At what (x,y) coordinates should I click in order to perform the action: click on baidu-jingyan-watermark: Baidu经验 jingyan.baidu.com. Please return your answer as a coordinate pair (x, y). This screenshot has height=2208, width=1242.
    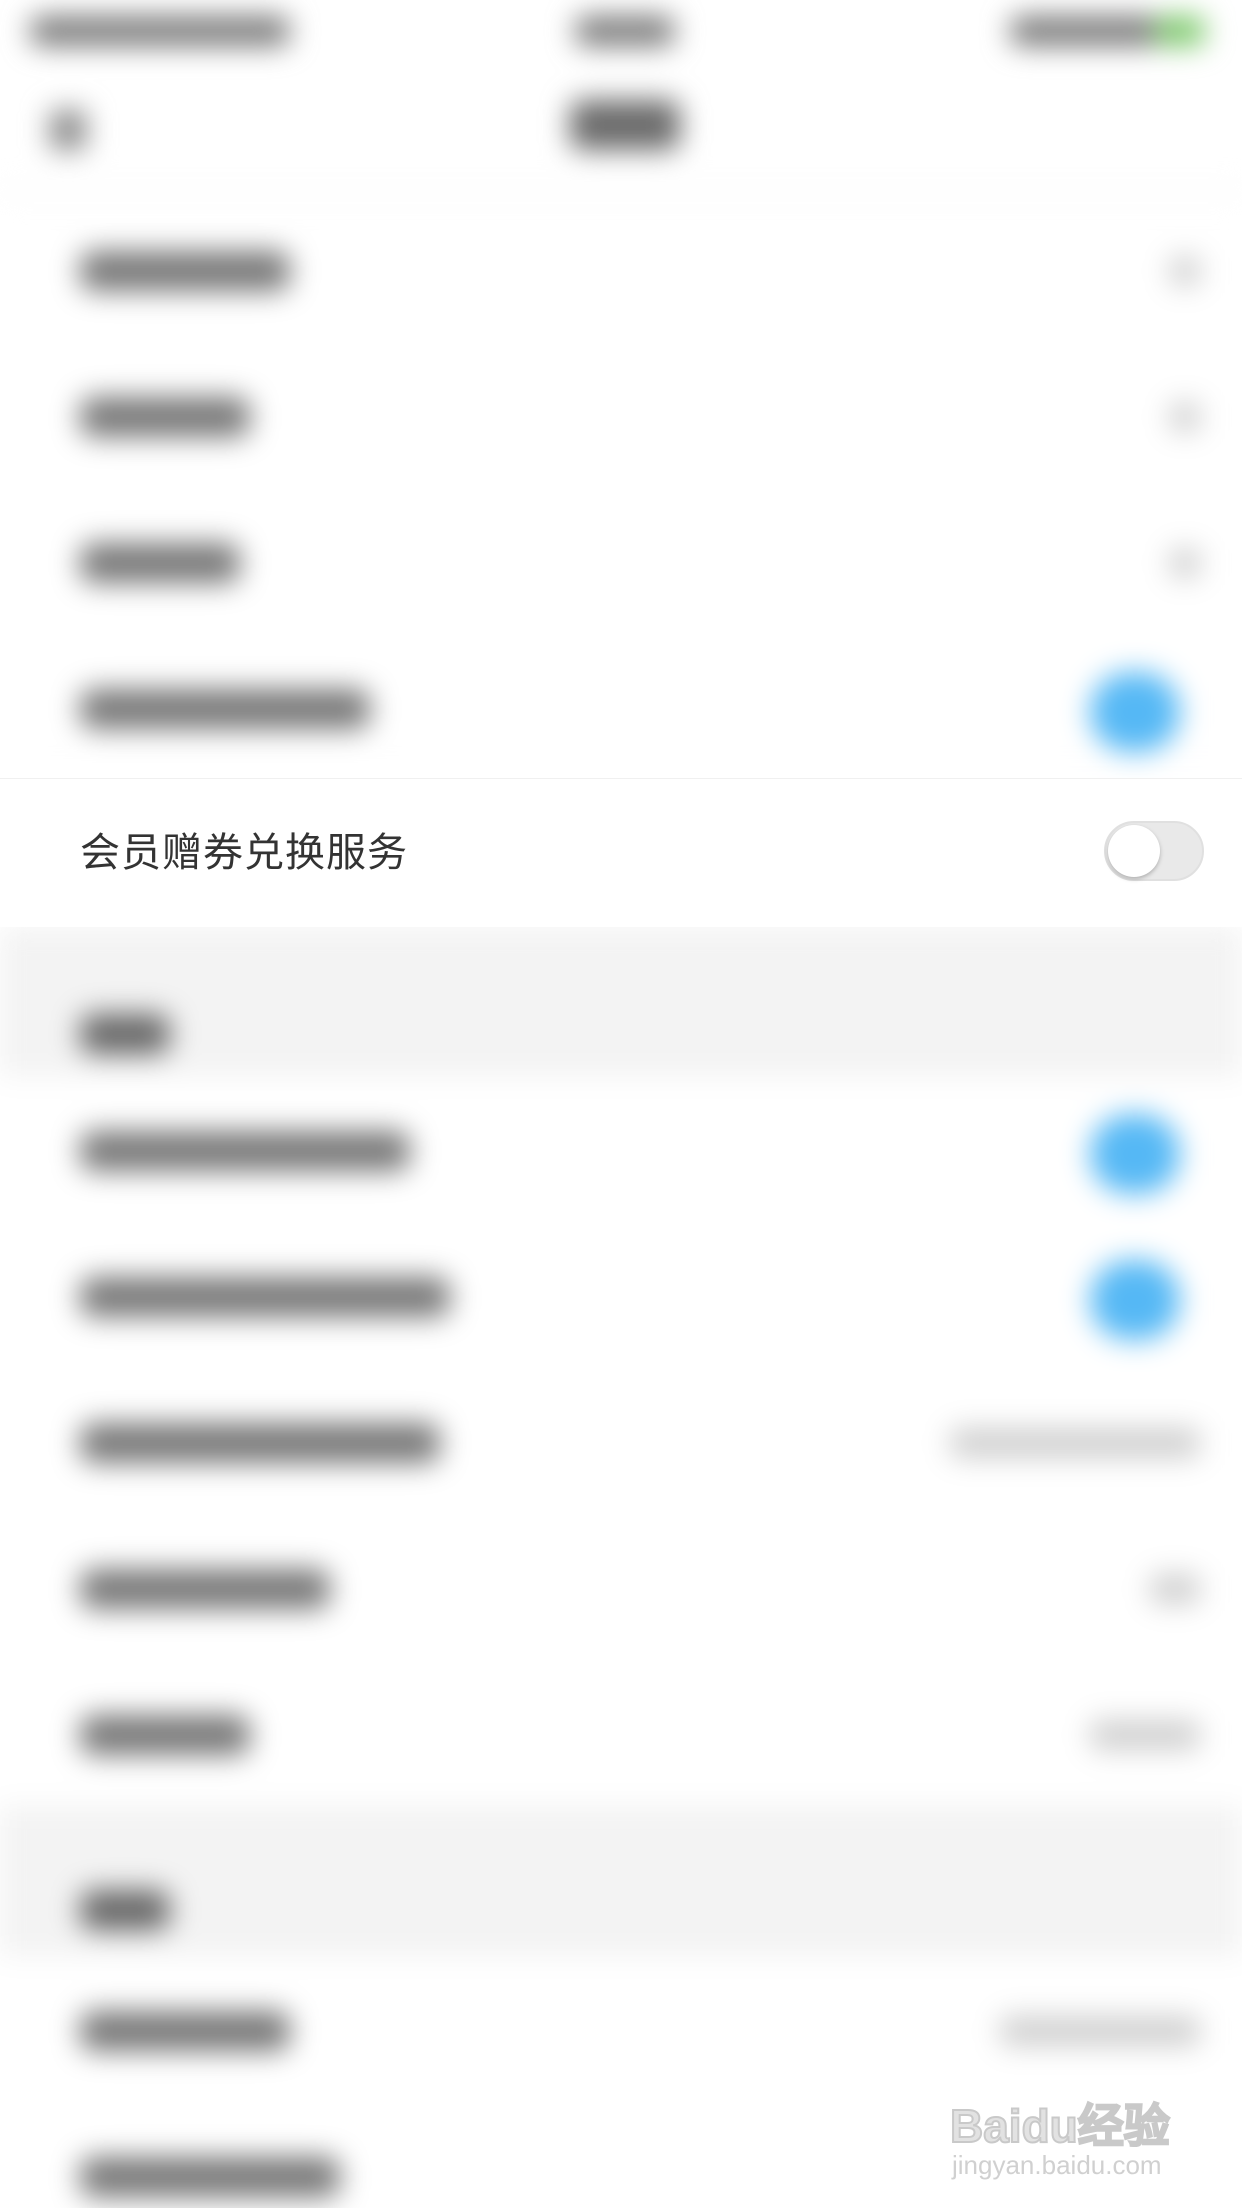
    Looking at the image, I should click on (1069, 2130).